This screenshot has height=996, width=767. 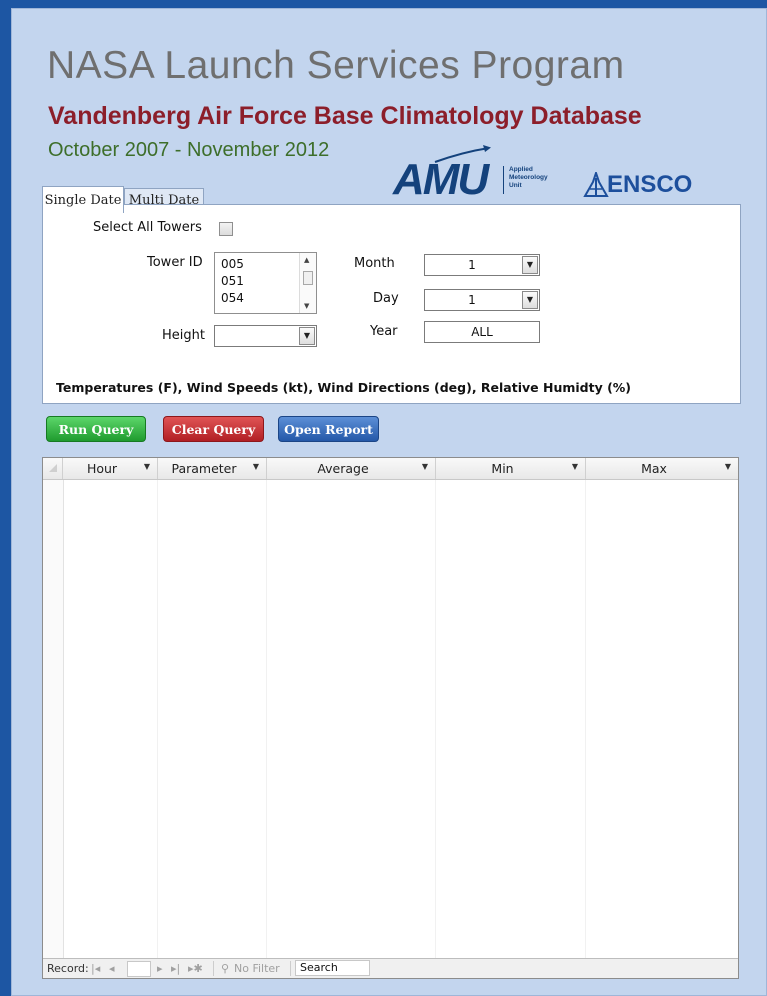 I want to click on record-navigation-bar: Record: |◂ ◂ ▸ ▸| ▸✱ ⚲ No Filter Search, so click(x=390, y=968).